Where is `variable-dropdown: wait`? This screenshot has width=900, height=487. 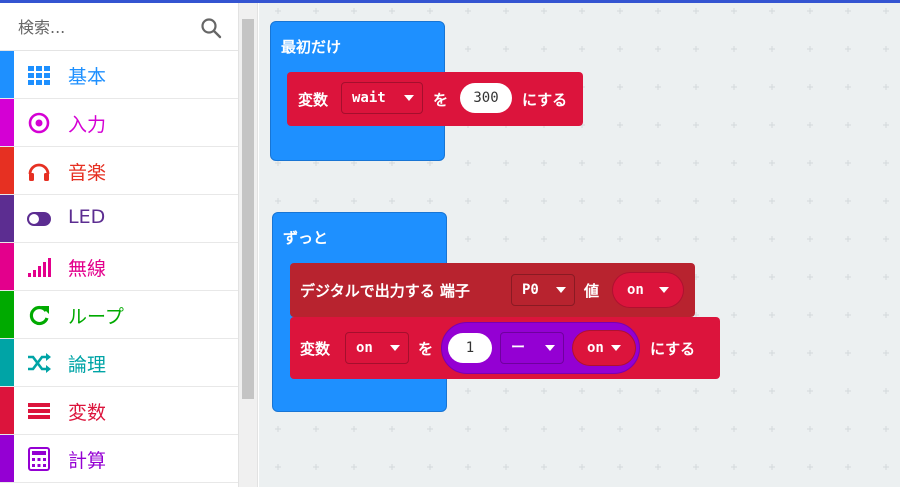 variable-dropdown: wait is located at coordinates (382, 98).